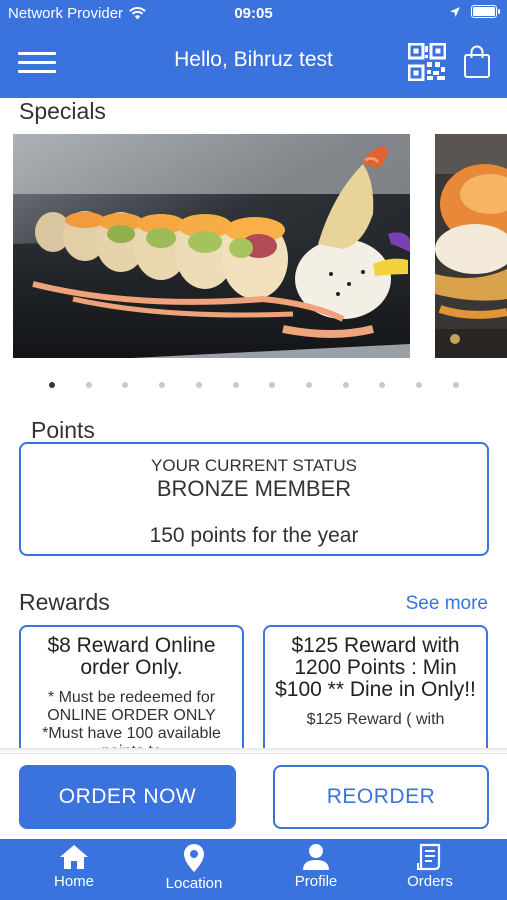 The width and height of the screenshot is (507, 900). Describe the element at coordinates (477, 62) in the screenshot. I see `shopping-bag-icon` at that location.